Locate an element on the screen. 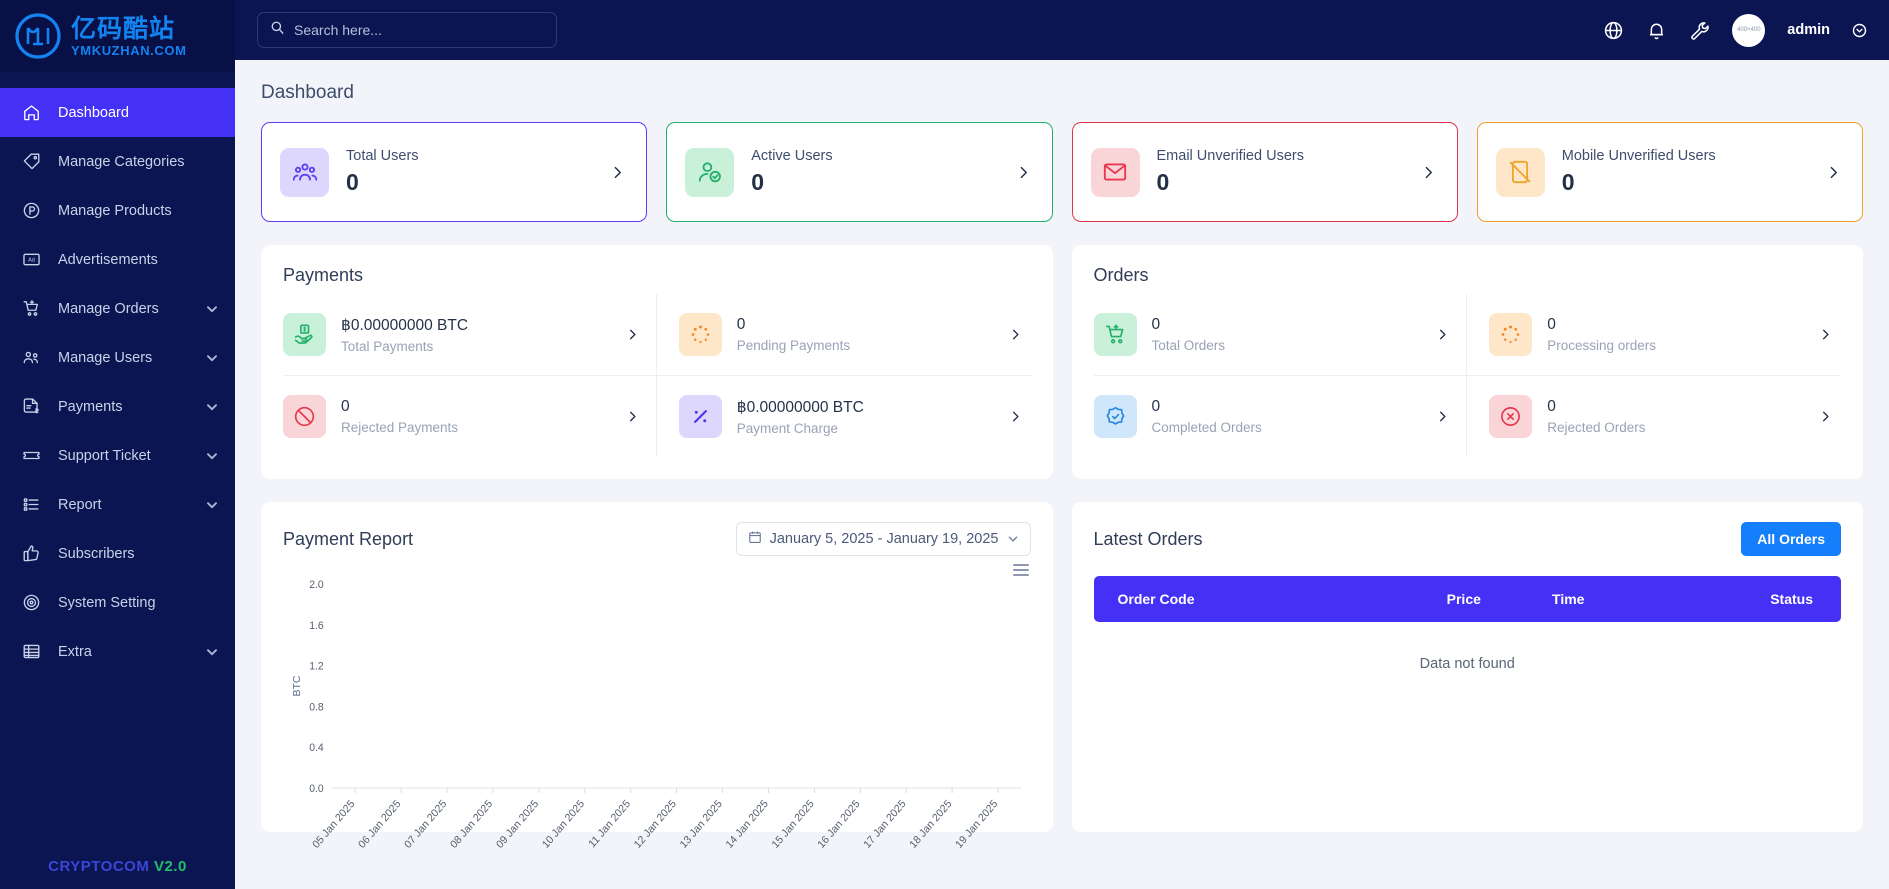 The height and width of the screenshot is (889, 1889). sidebar-item-label: Report is located at coordinates (80, 504).